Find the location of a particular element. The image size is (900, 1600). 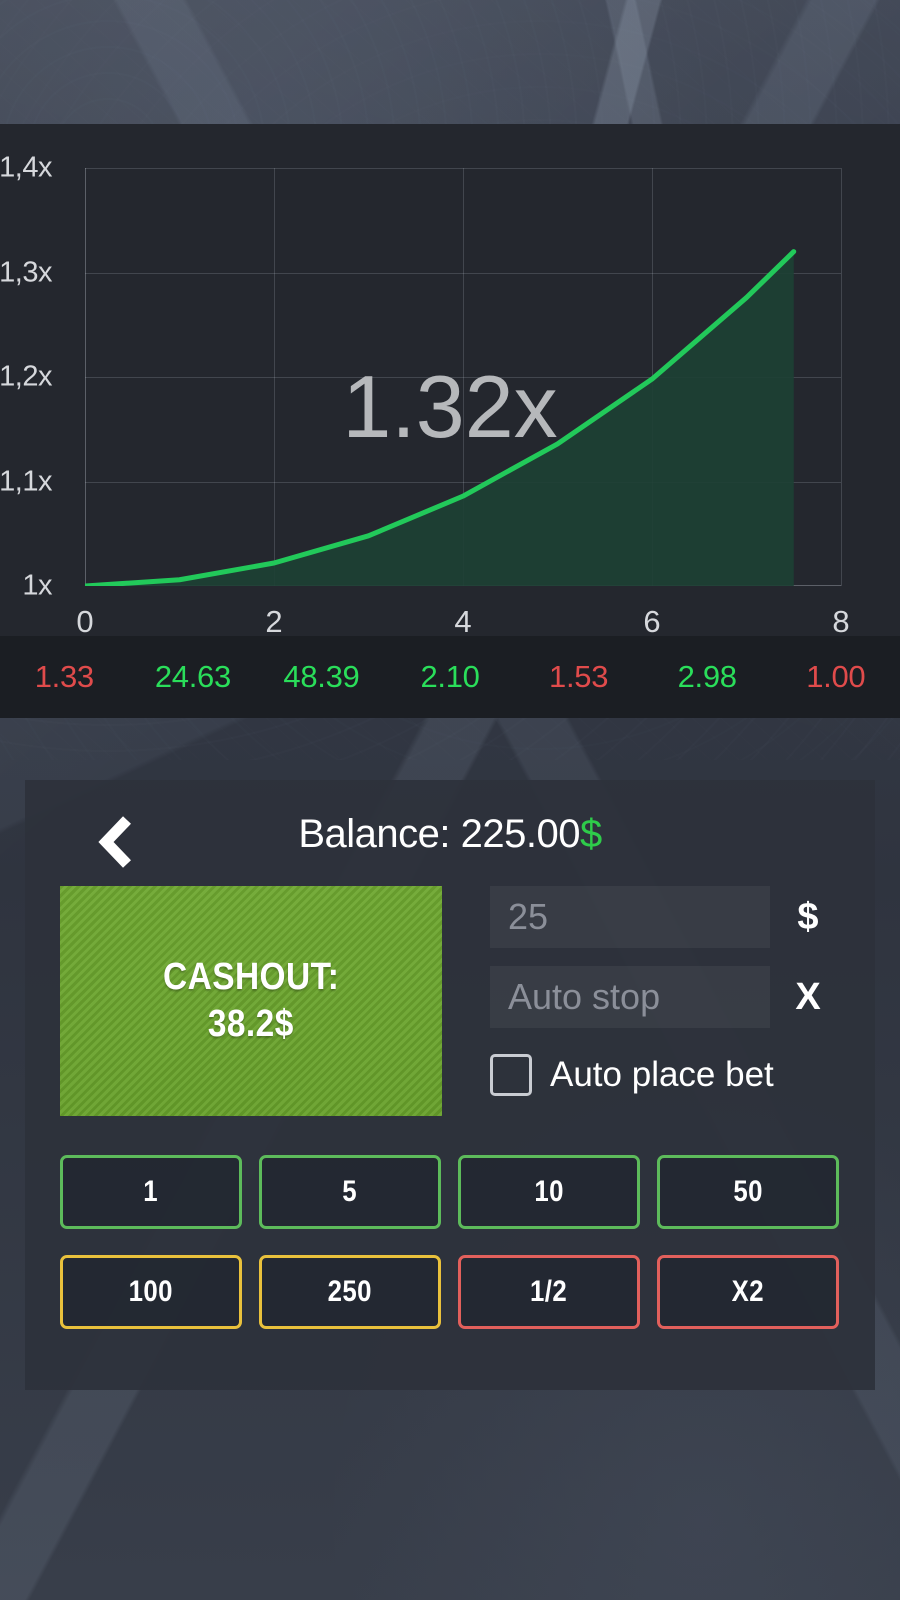

bet-amount-button-label: 100 is located at coordinates (151, 1291).